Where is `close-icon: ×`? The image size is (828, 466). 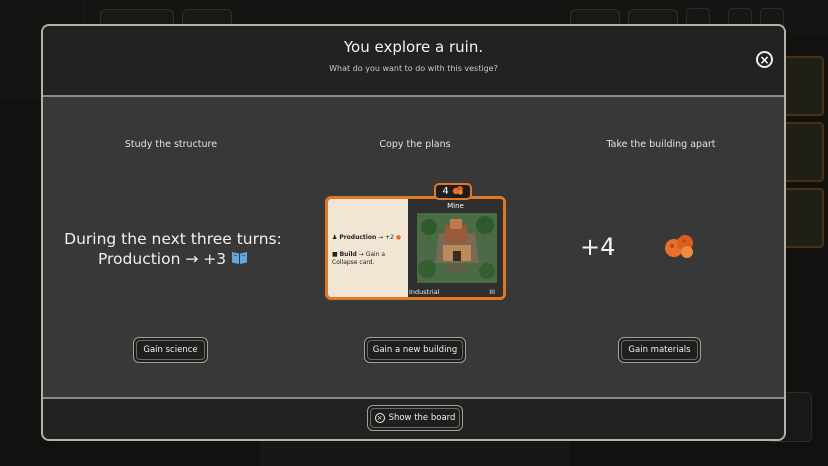
close-icon: × is located at coordinates (764, 59).